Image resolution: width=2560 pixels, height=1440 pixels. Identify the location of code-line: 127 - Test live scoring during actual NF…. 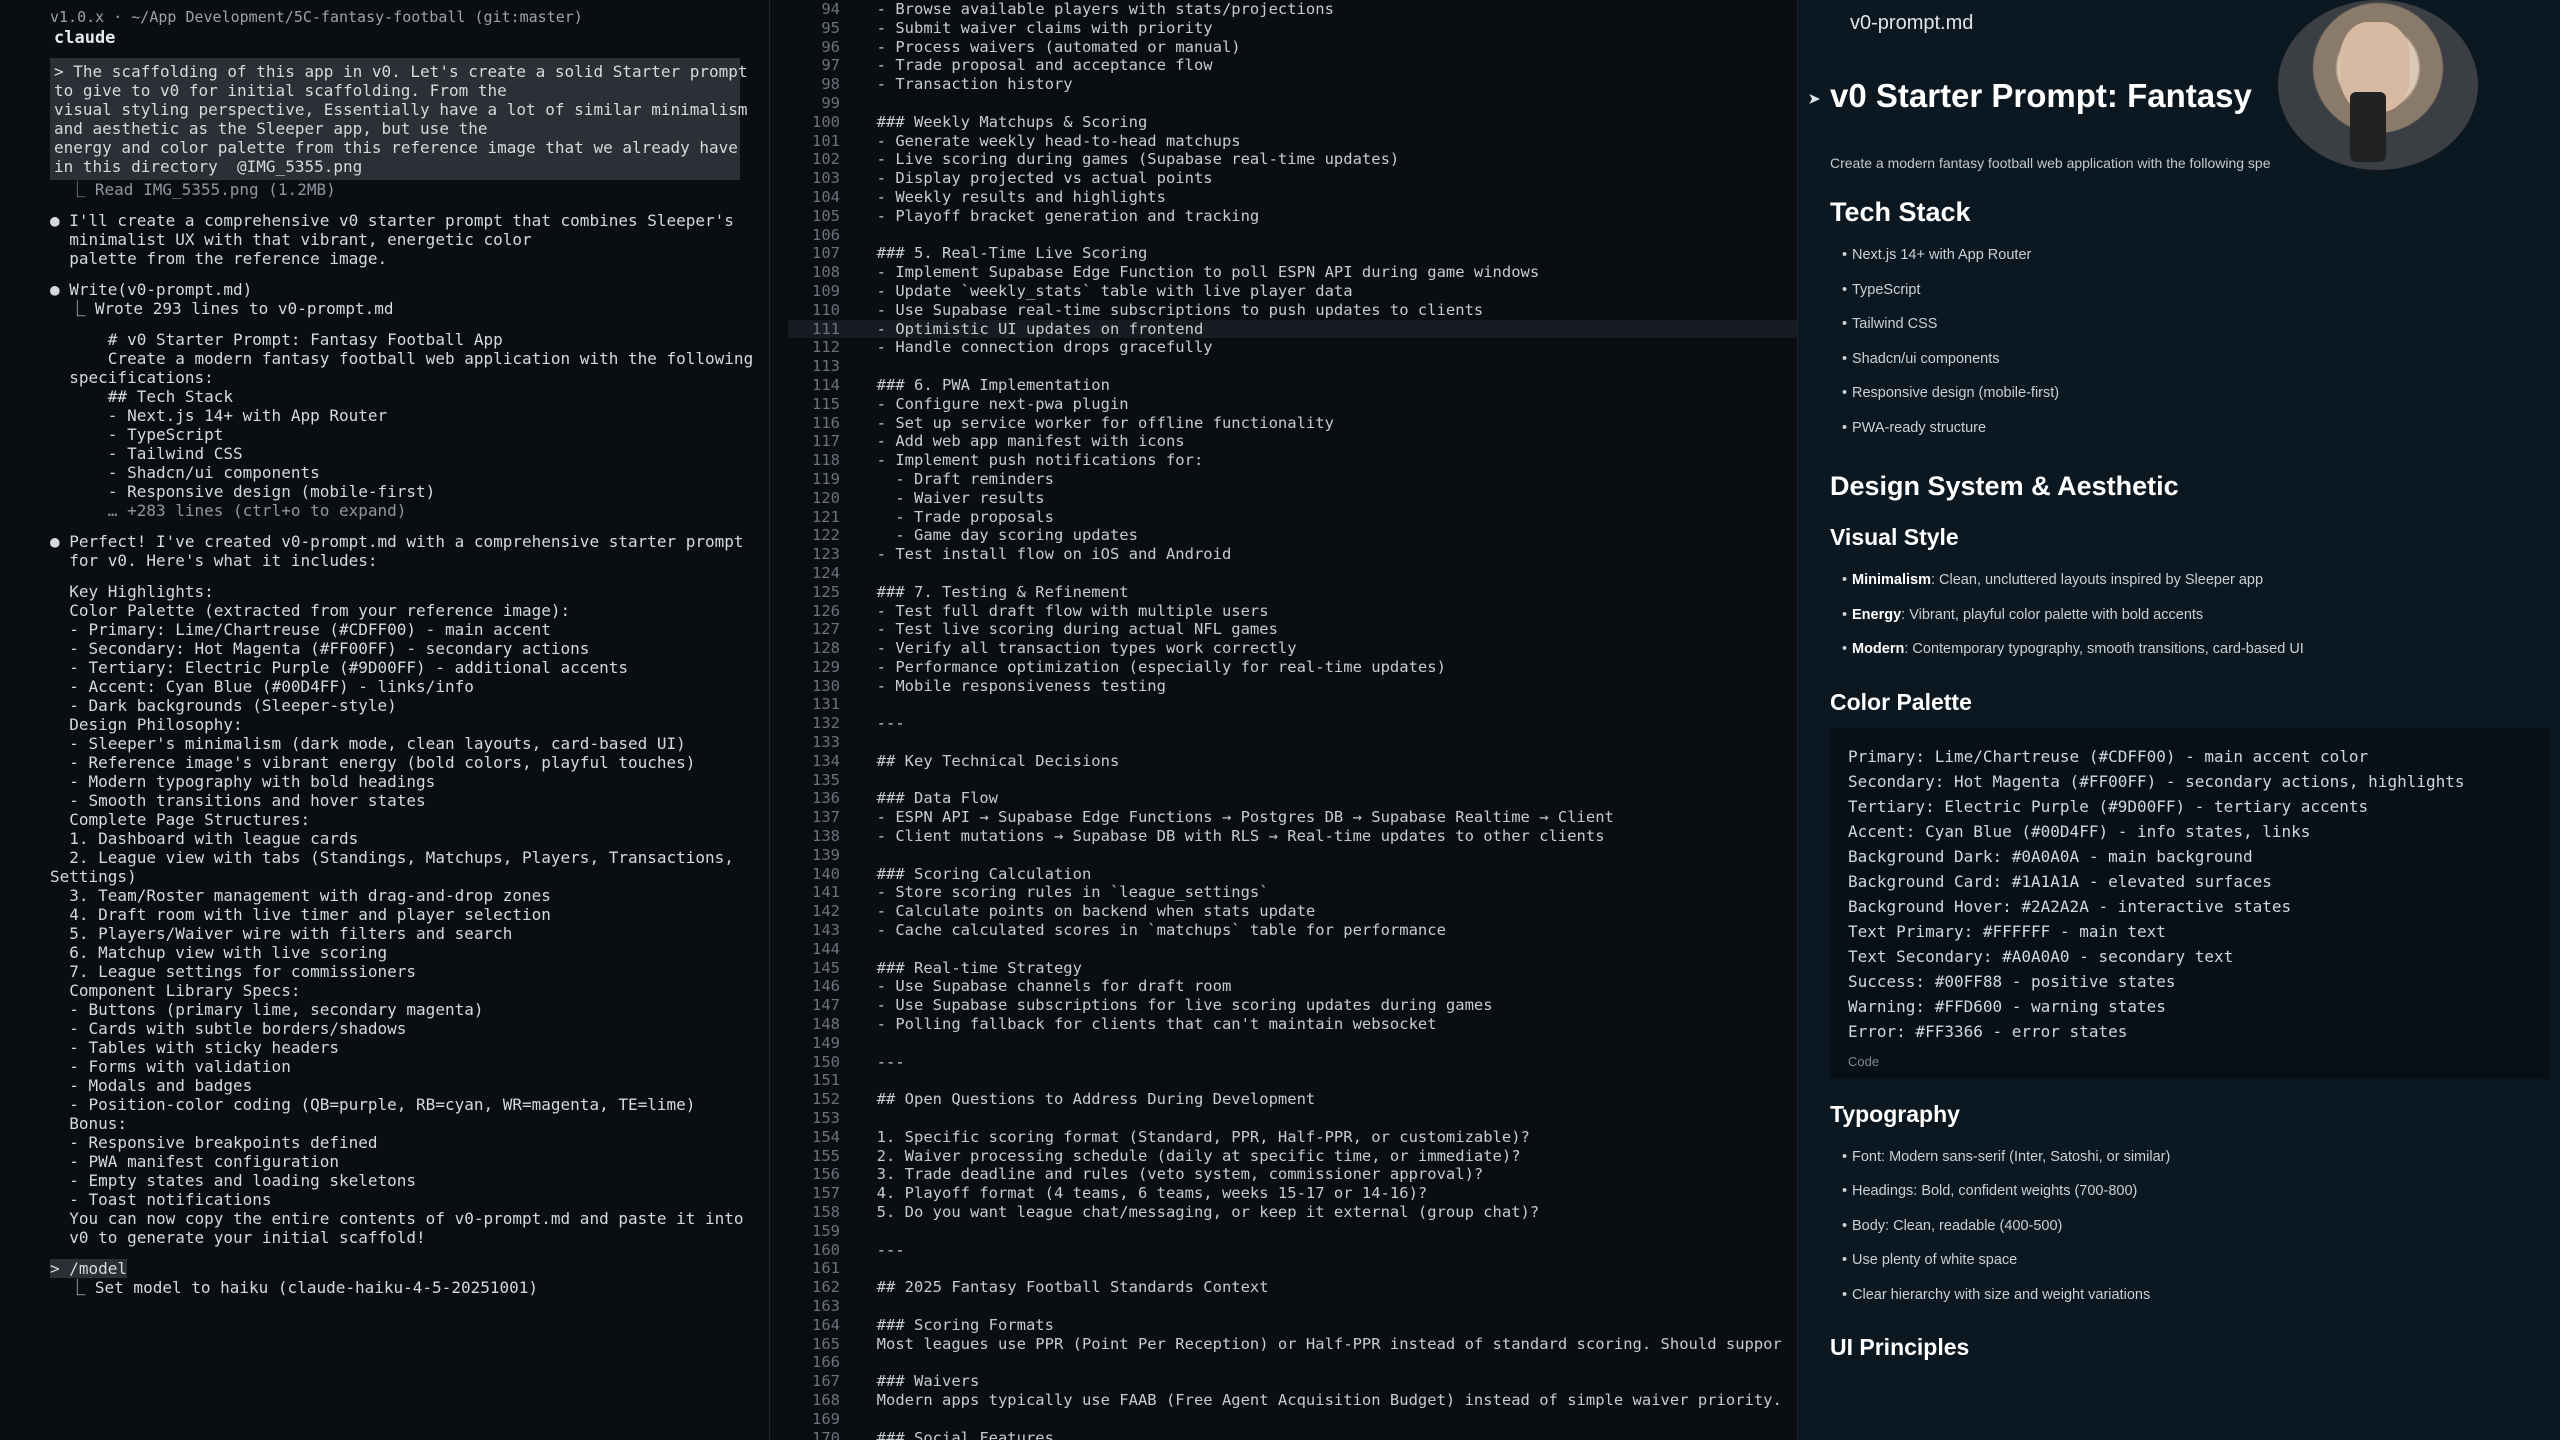
(1292, 629).